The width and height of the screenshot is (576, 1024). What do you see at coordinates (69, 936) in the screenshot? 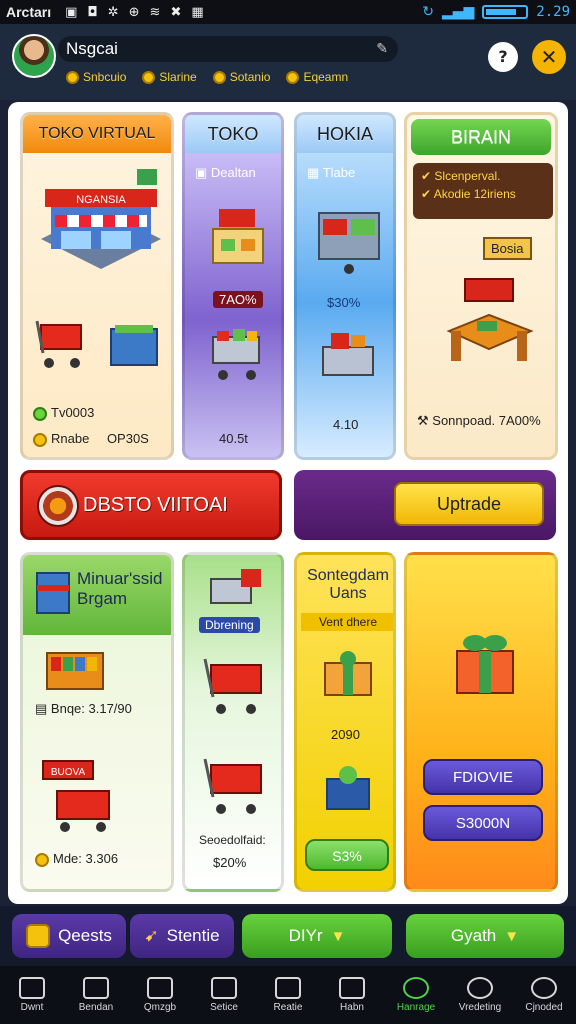
I see `quests-button: Qeests` at bounding box center [69, 936].